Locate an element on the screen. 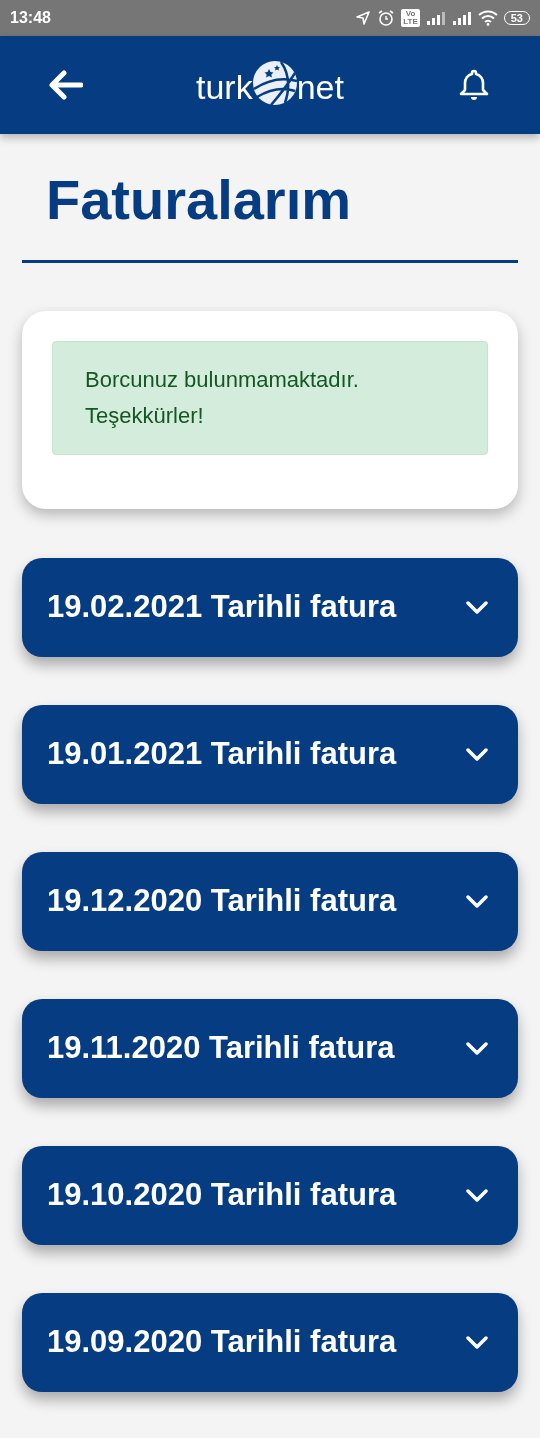  alarm-icon is located at coordinates (386, 18).